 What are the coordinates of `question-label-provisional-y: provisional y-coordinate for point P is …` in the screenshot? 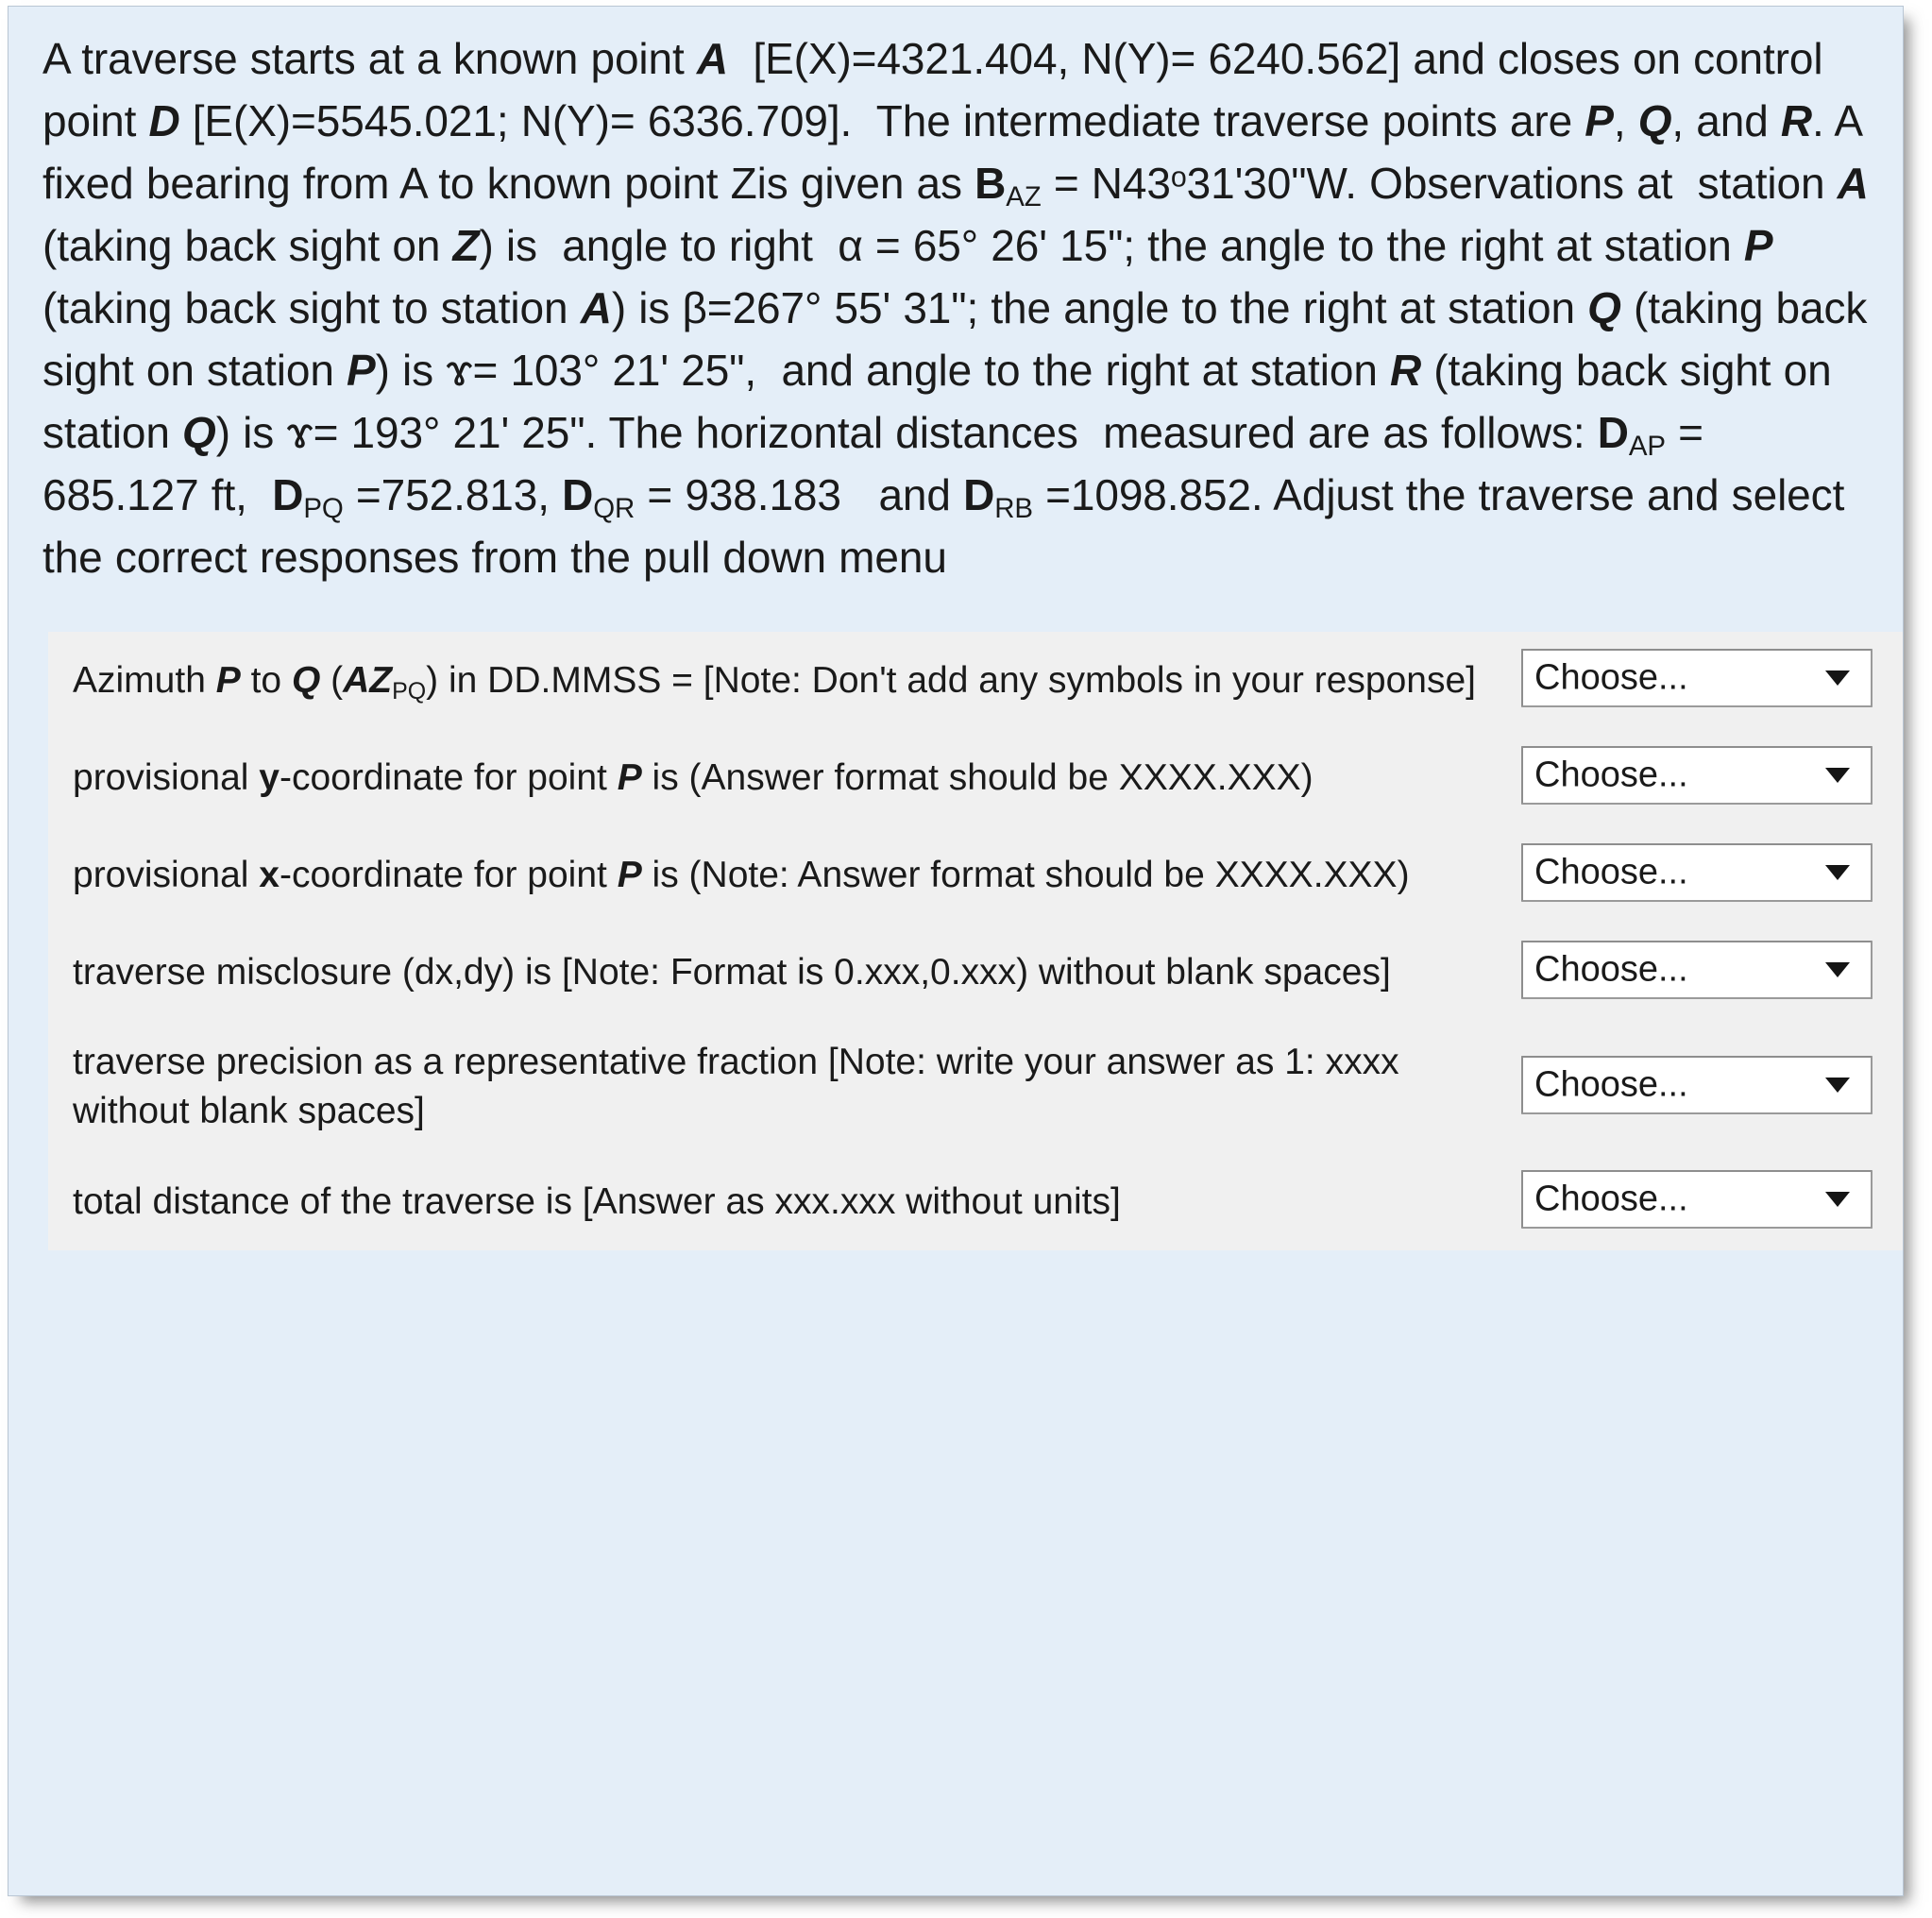 It's located at (778, 777).